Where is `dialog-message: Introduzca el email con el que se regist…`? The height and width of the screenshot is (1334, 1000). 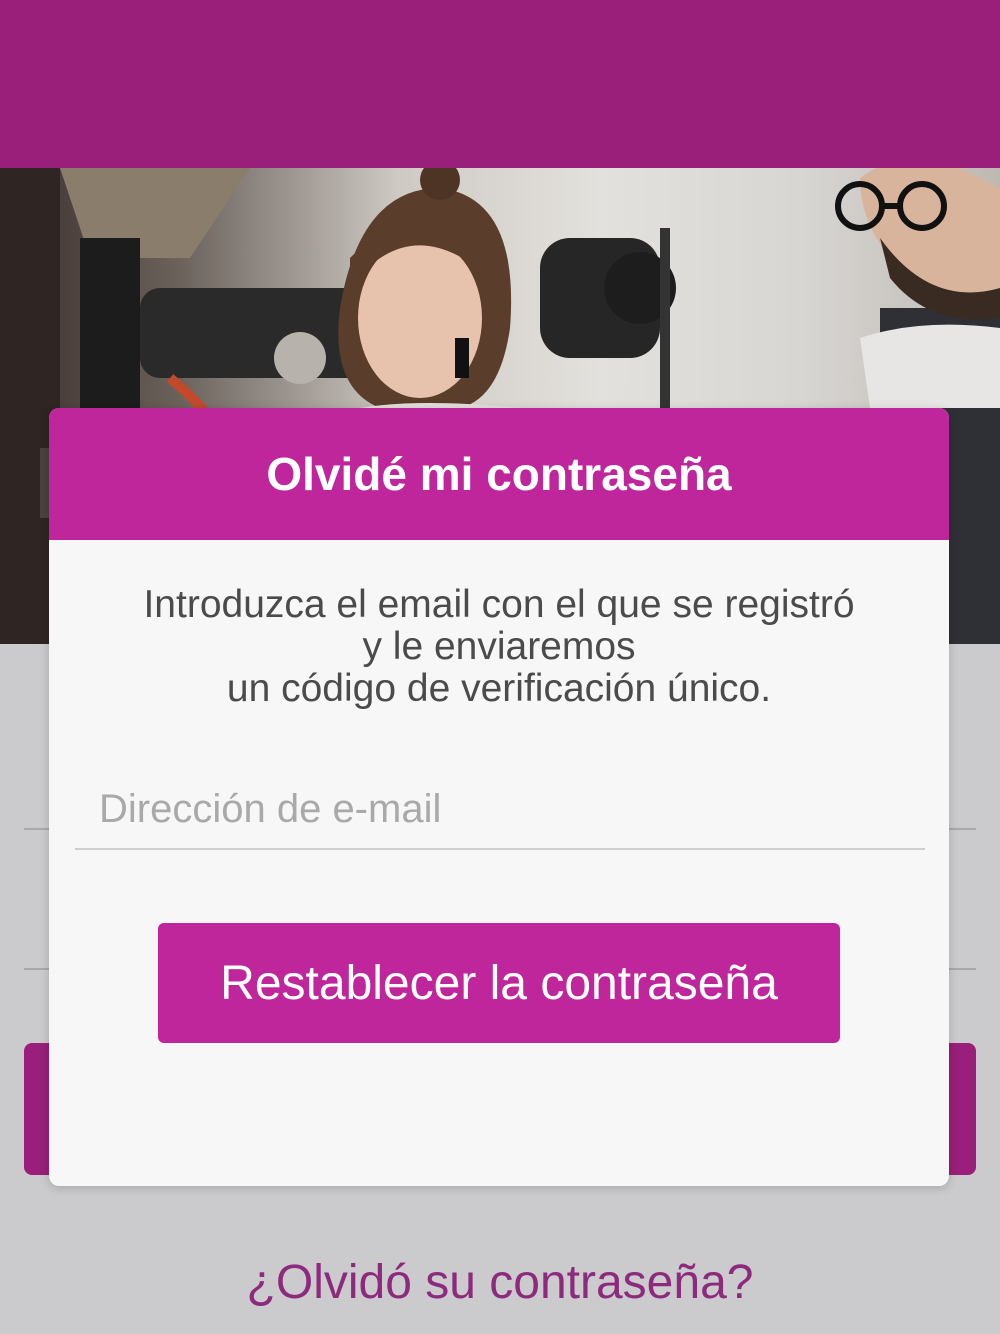
dialog-message: Introduzca el email con el que se regist… is located at coordinates (499, 647).